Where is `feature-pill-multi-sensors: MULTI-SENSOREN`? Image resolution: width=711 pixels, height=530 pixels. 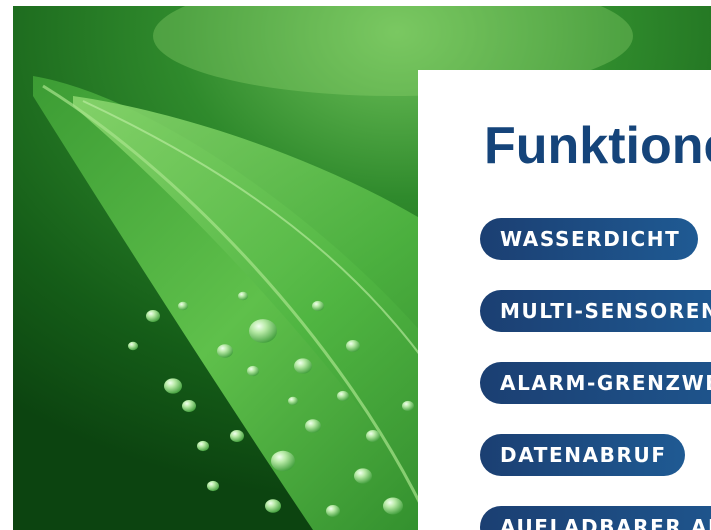 feature-pill-multi-sensors: MULTI-SENSOREN is located at coordinates (595, 311).